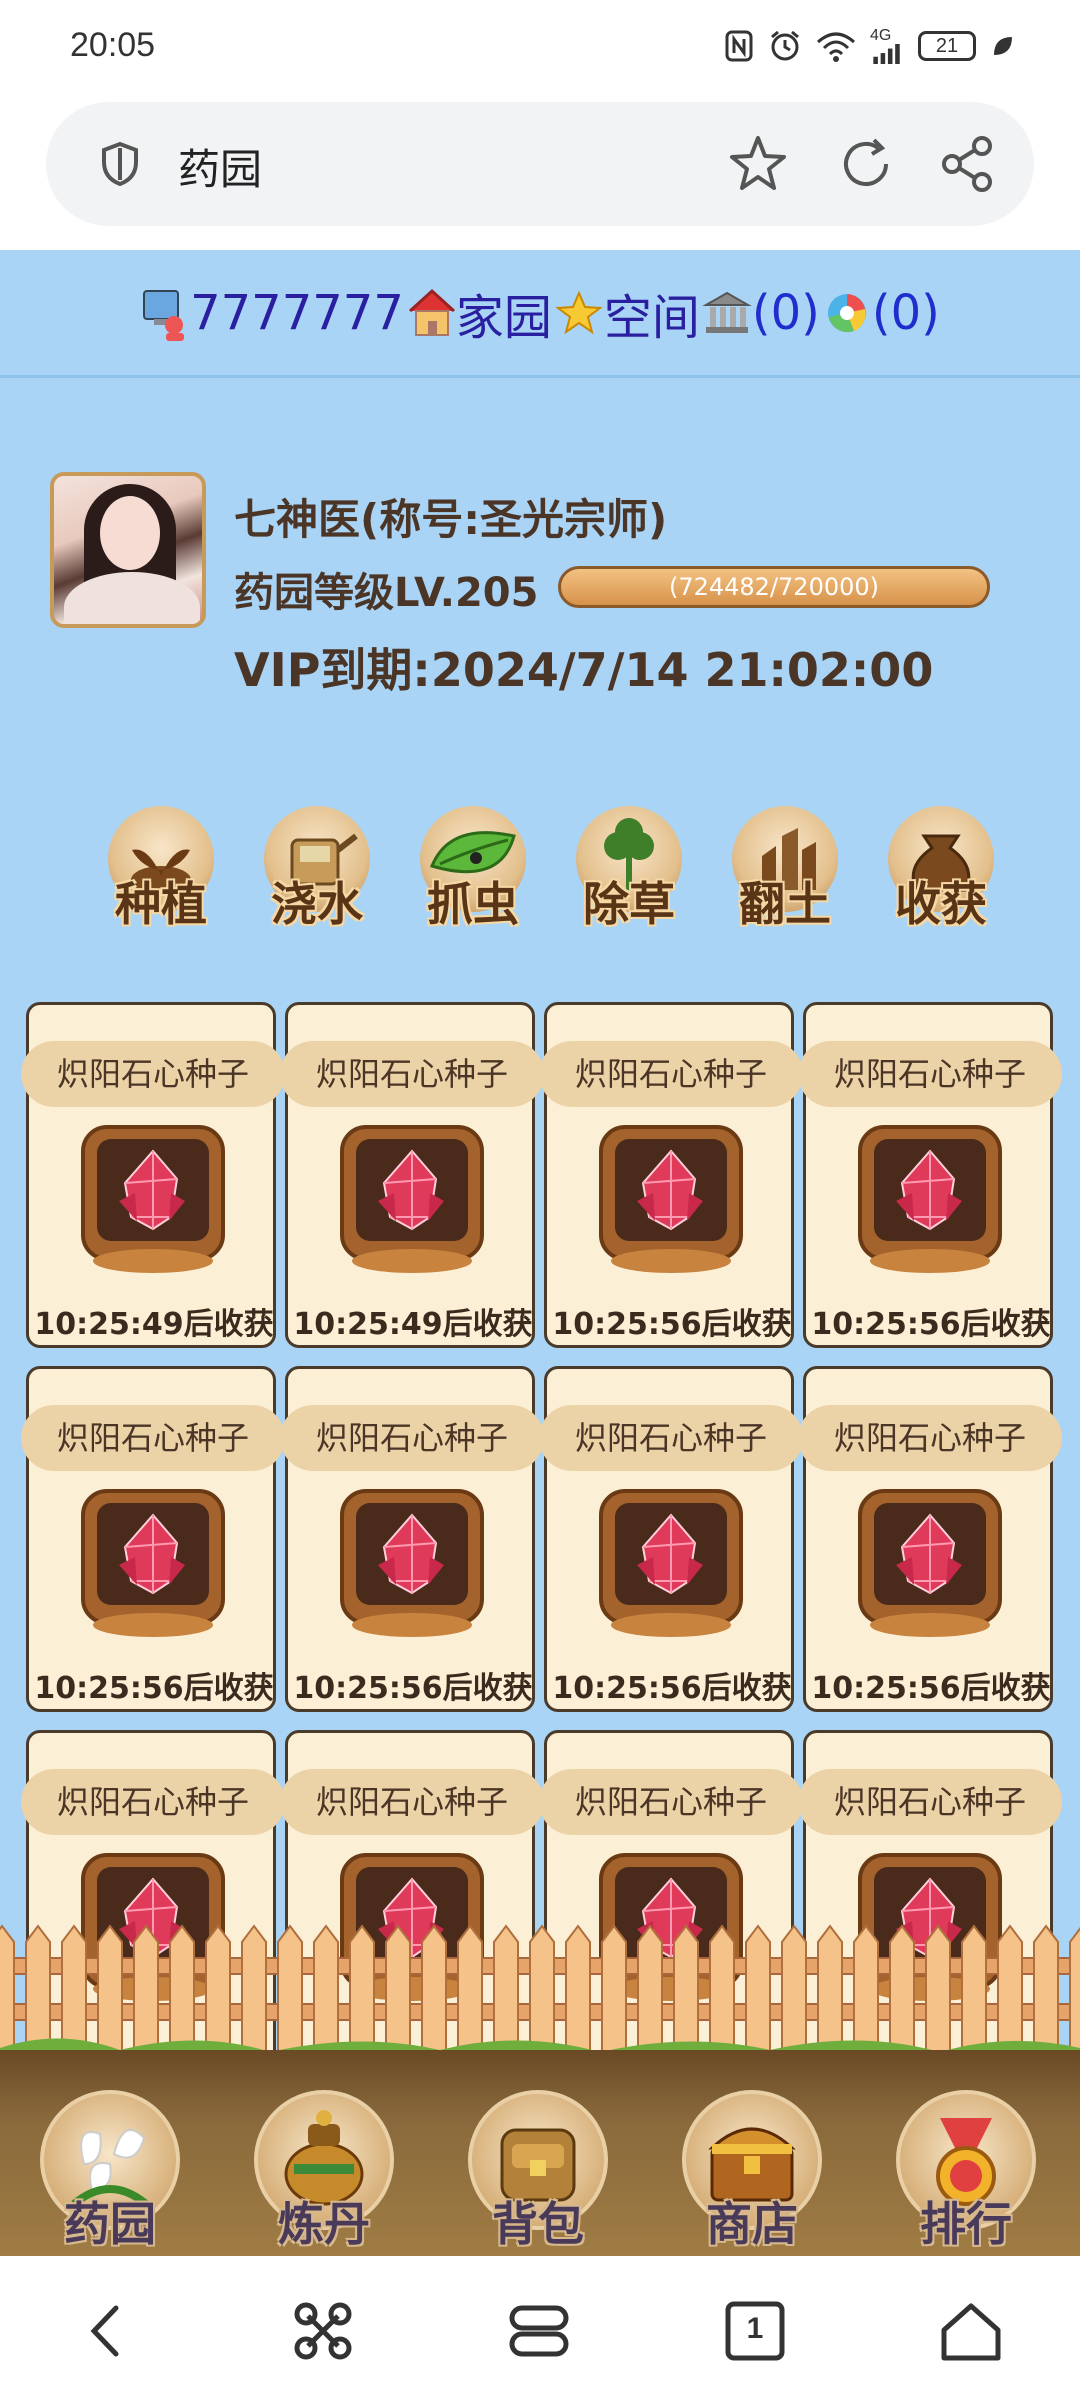 The height and width of the screenshot is (2400, 1080). What do you see at coordinates (451, 519) in the screenshot?
I see `player-name: 七神医(称号:圣光宗师)` at bounding box center [451, 519].